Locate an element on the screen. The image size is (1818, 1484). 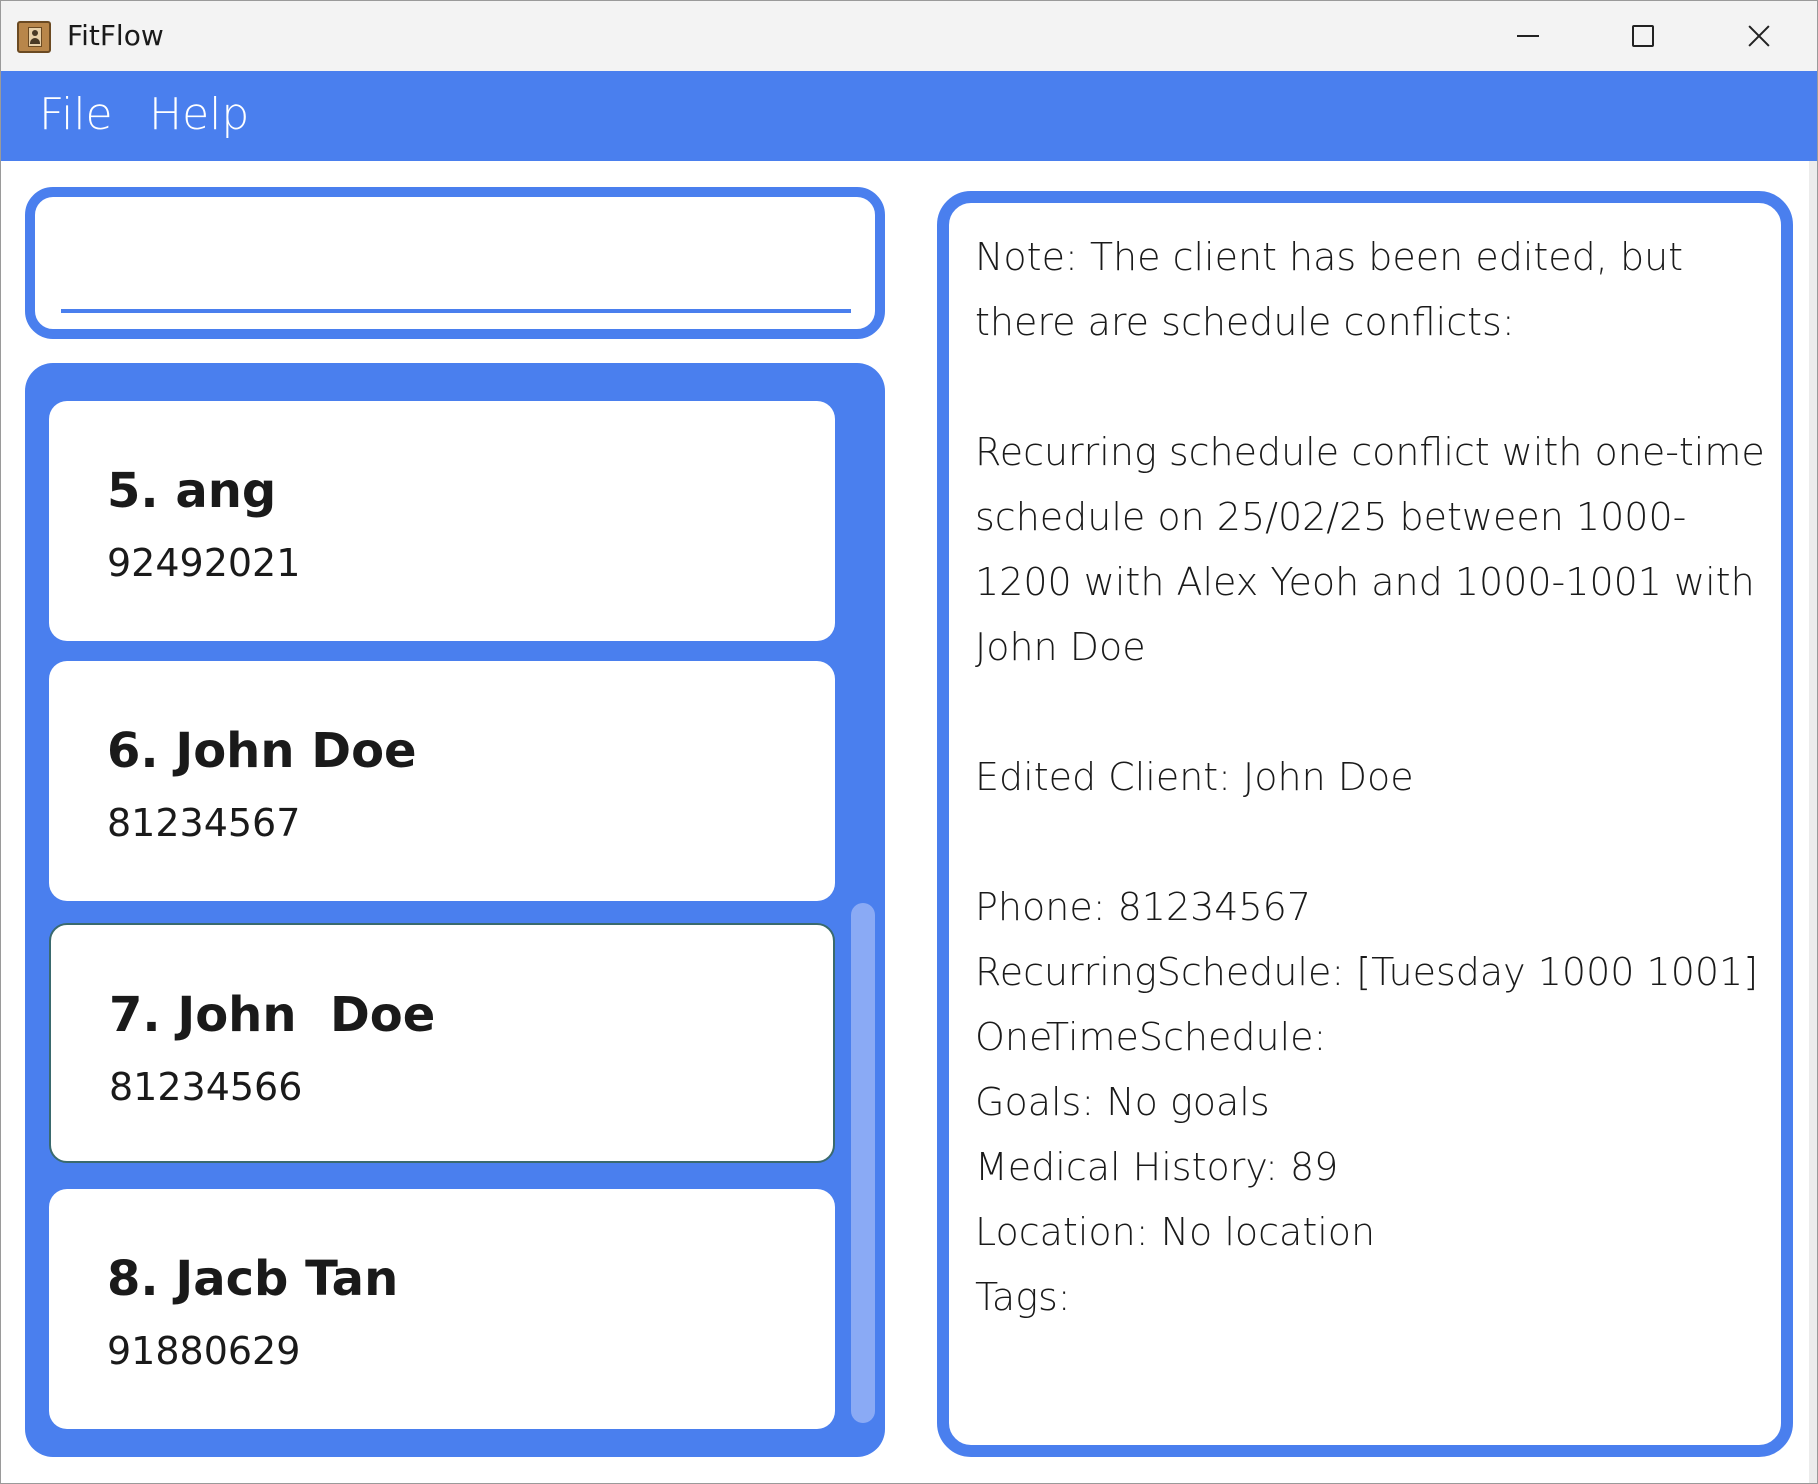
close-button is located at coordinates (1756, 36).